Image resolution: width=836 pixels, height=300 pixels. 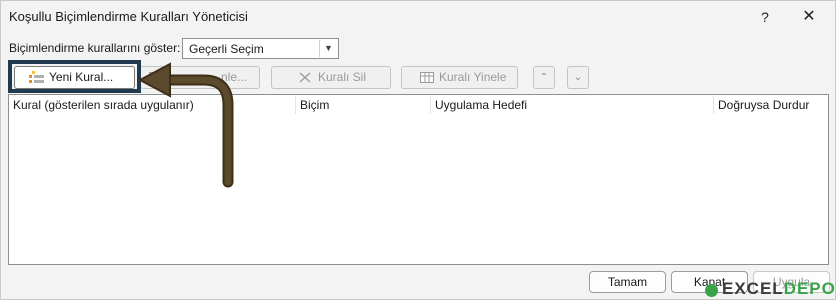 What do you see at coordinates (809, 288) in the screenshot?
I see `watermark-text-b: DEPO` at bounding box center [809, 288].